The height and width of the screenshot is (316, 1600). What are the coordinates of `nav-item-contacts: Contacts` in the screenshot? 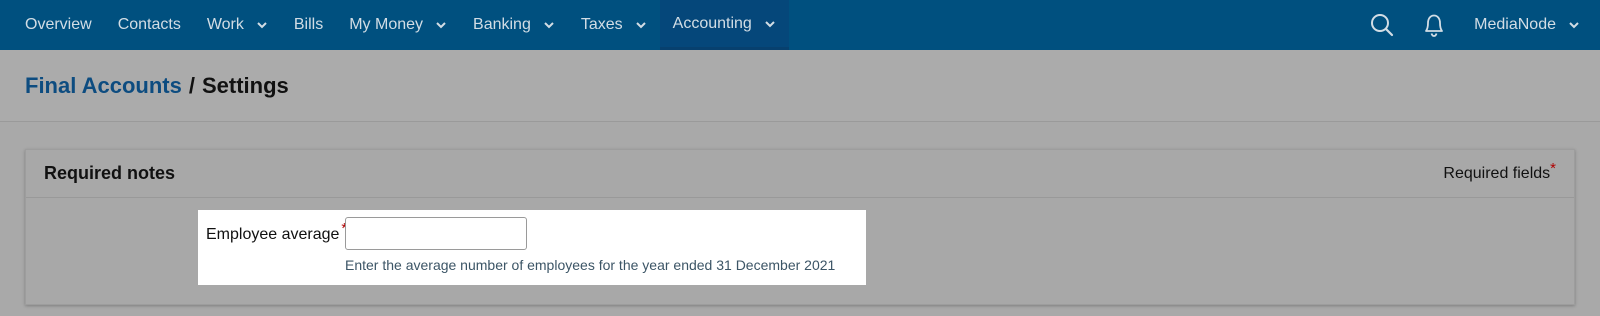 It's located at (149, 25).